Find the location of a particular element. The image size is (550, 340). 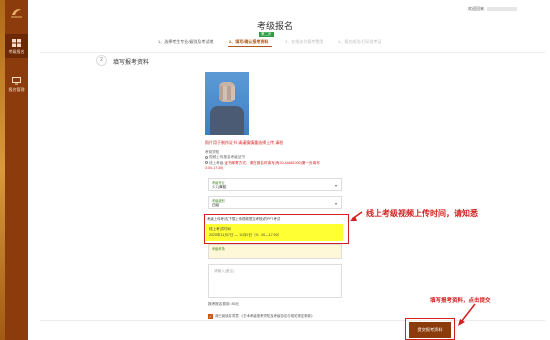

username-redacted is located at coordinates (502, 8).